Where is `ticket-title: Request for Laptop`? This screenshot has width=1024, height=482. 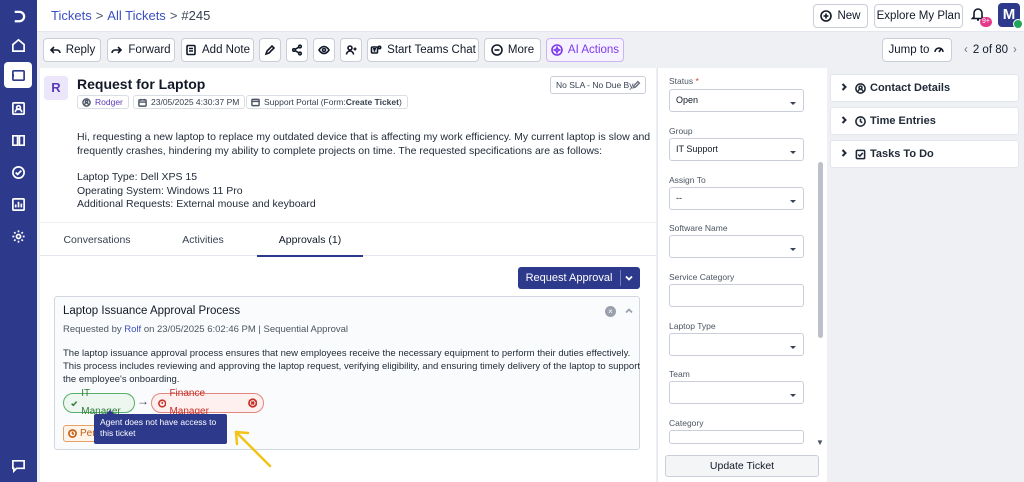
ticket-title: Request for Laptop is located at coordinates (141, 84).